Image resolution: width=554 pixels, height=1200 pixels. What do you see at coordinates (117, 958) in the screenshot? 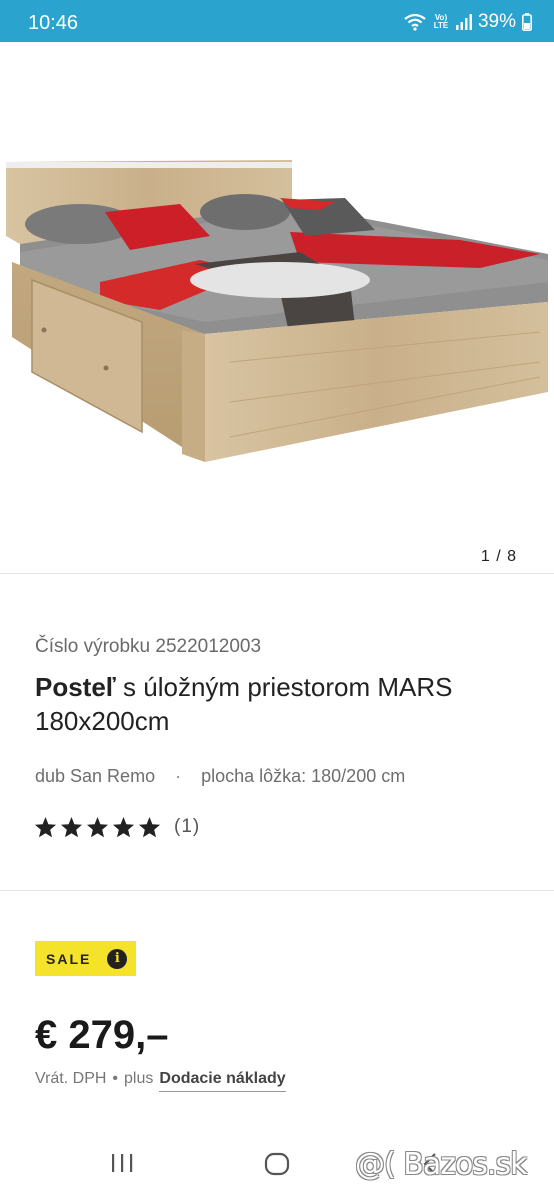
I see `info-icon: i` at bounding box center [117, 958].